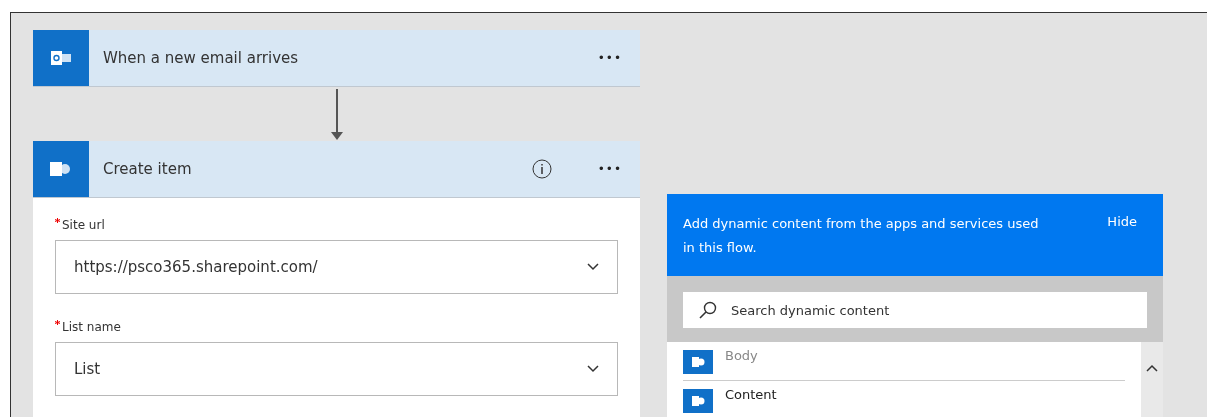 This screenshot has height=417, width=1207. What do you see at coordinates (336, 267) in the screenshot?
I see `dropdown-field: https://psco365.sharepoint.com/` at bounding box center [336, 267].